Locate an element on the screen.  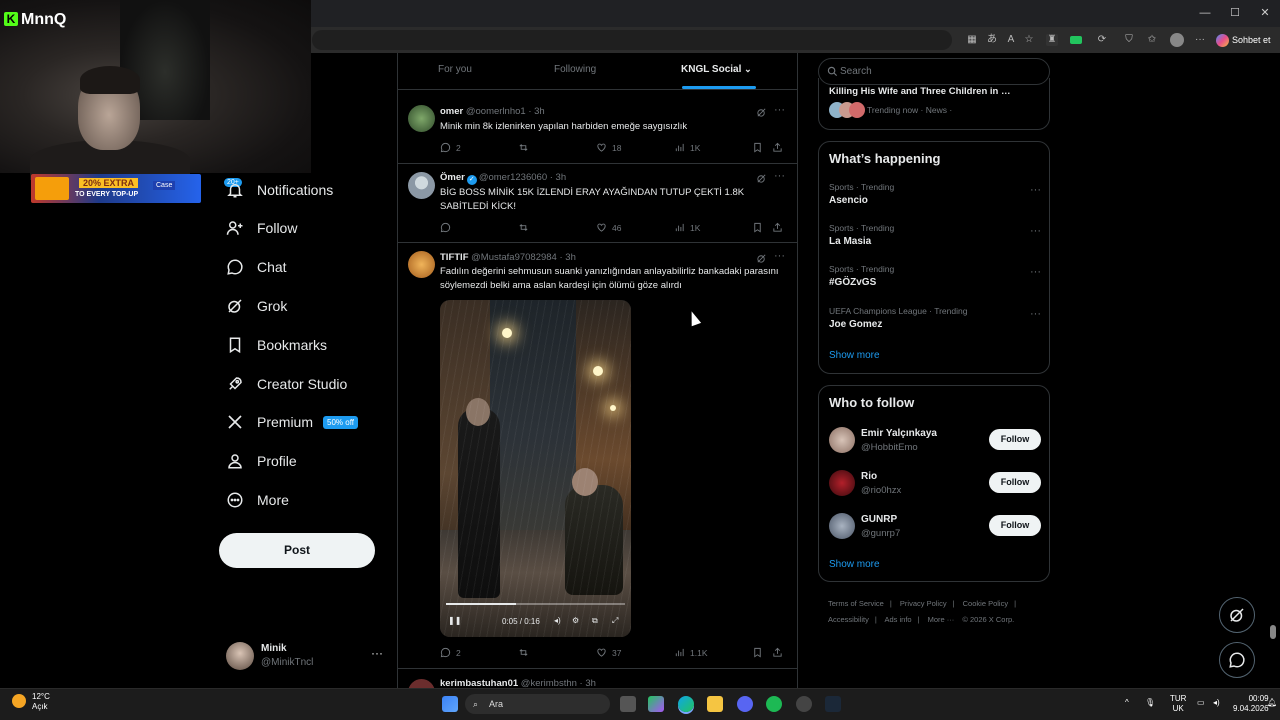
chat-fab-button is located at coordinates (1237, 660).